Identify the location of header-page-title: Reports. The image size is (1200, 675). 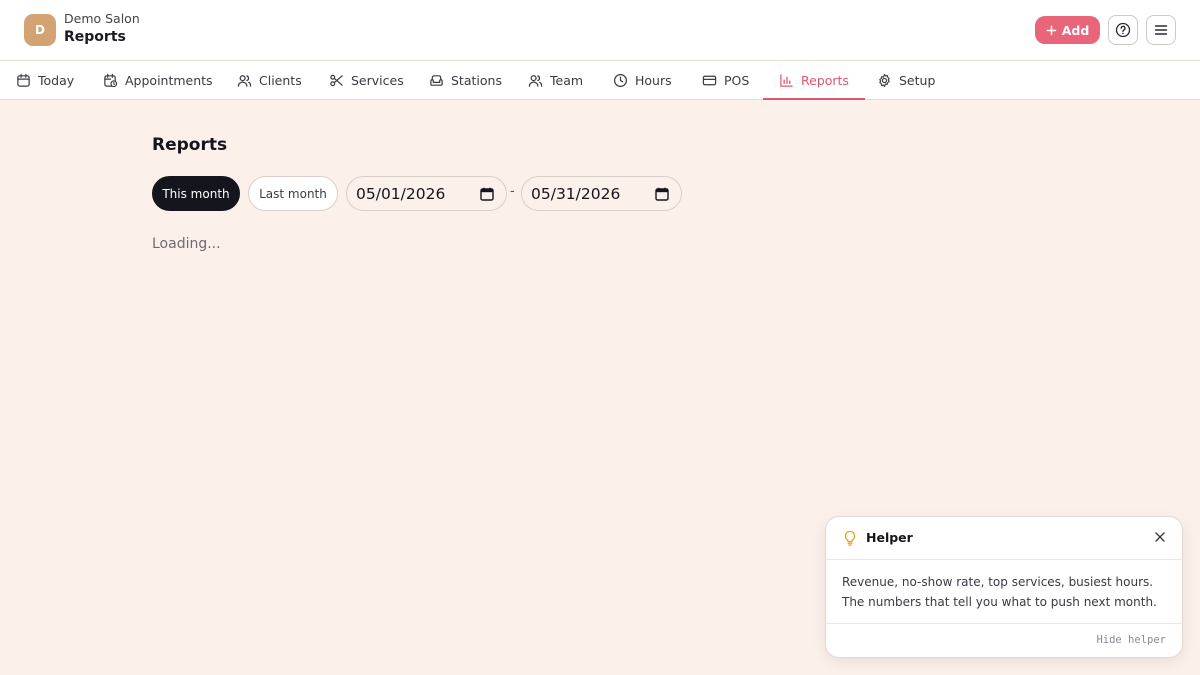
(95, 37).